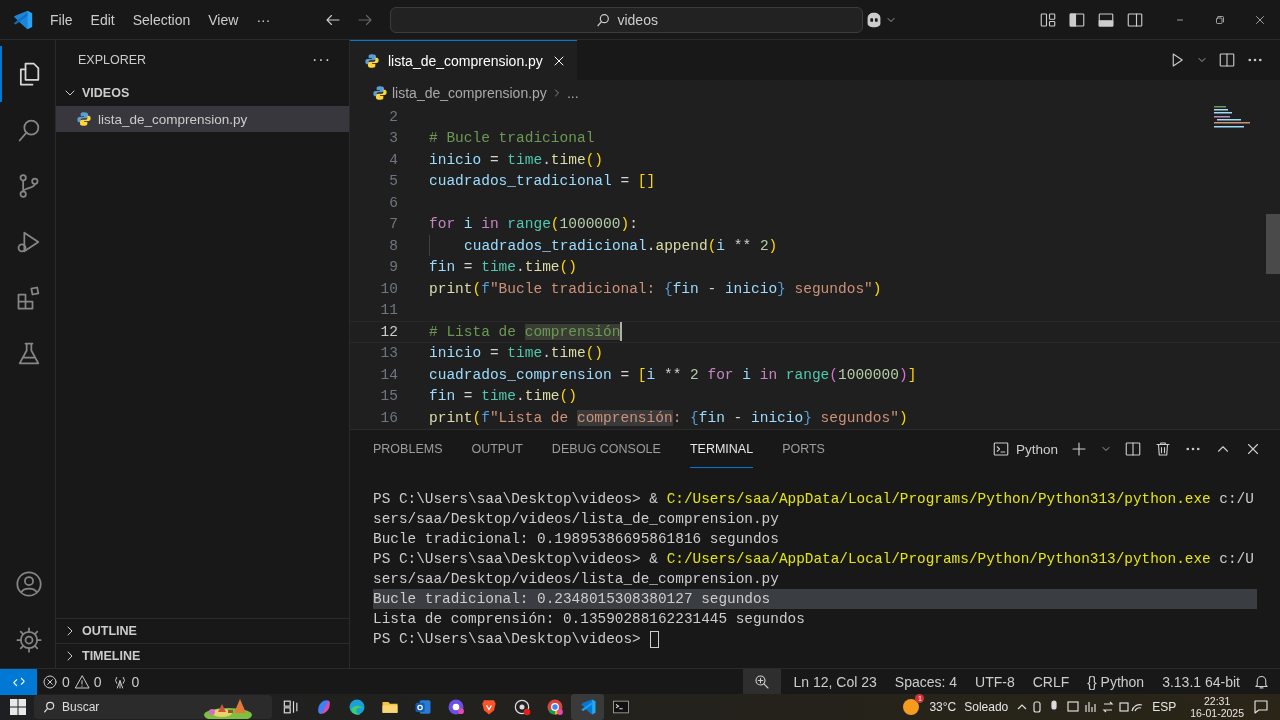 Image resolution: width=1280 pixels, height=720 pixels. Describe the element at coordinates (393, 181) in the screenshot. I see `line-number: 5` at that location.